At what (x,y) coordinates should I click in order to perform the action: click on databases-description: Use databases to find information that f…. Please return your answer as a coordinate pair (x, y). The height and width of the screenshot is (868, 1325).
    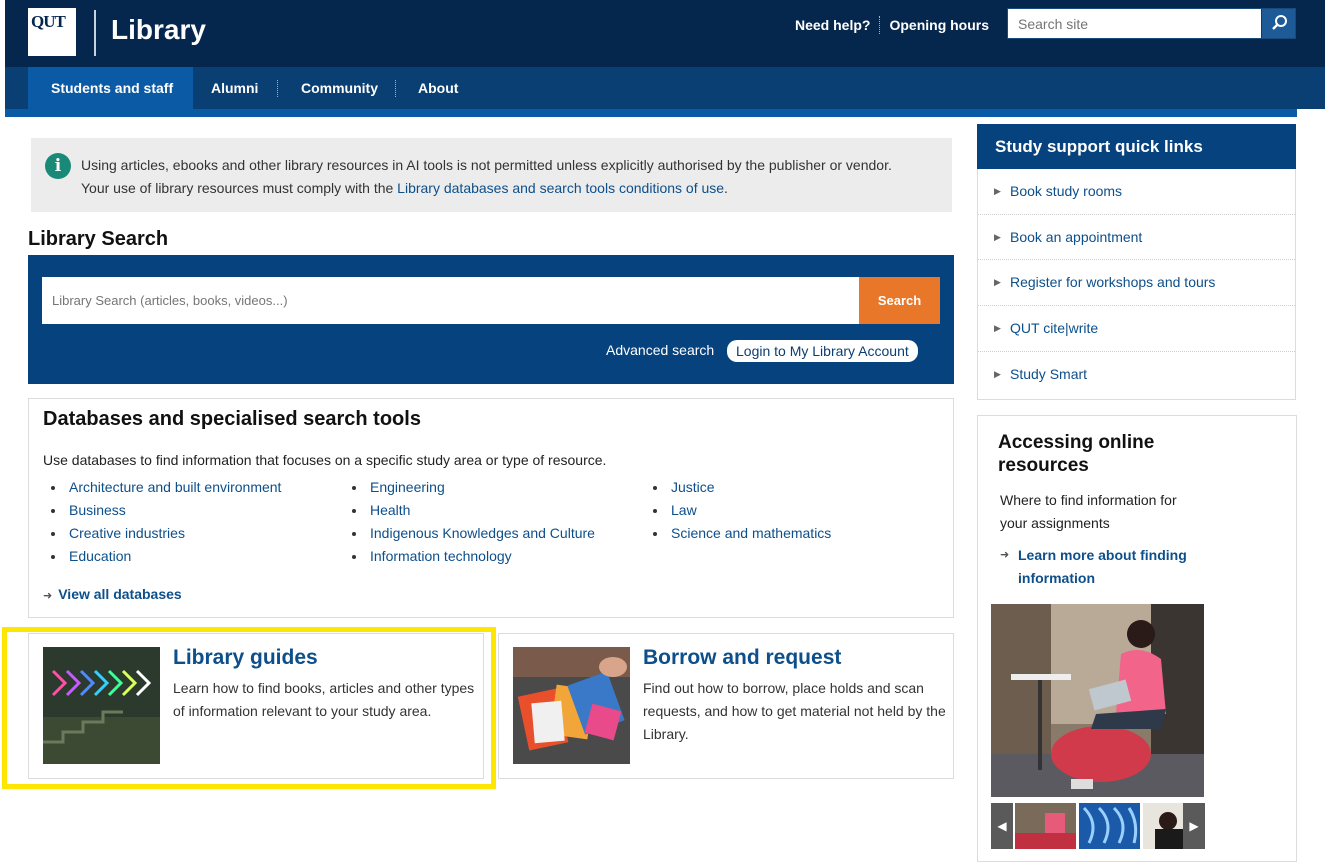
    Looking at the image, I should click on (325, 460).